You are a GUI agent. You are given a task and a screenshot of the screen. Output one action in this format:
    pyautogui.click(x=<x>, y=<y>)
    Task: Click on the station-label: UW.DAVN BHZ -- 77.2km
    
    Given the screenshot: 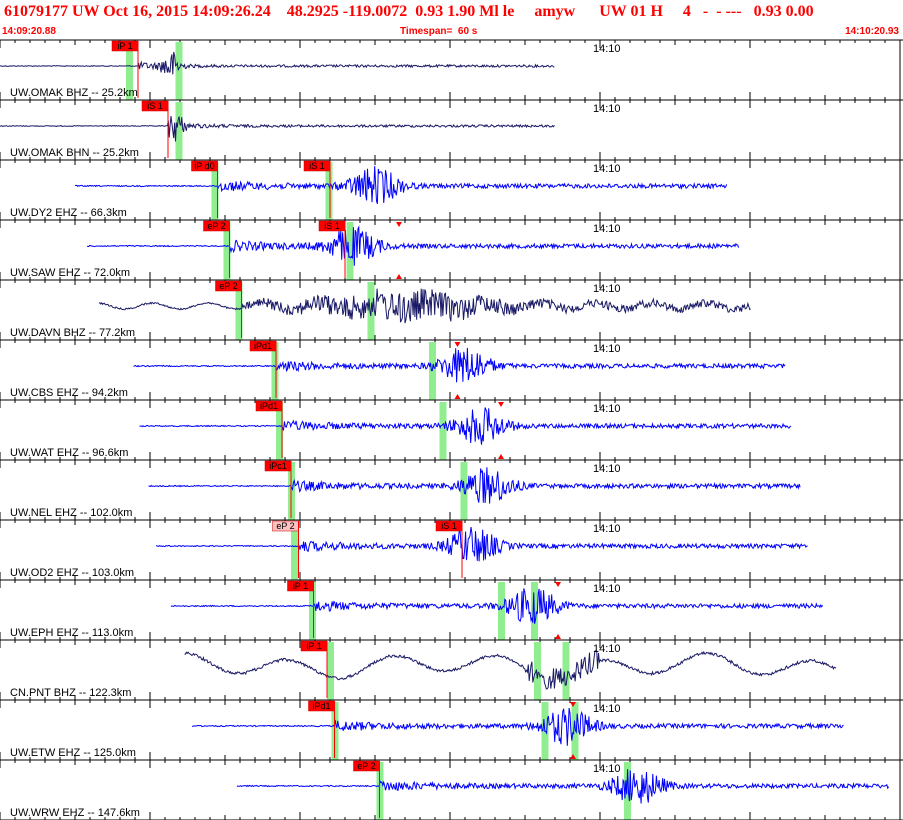 What is the action you would take?
    pyautogui.click(x=72, y=333)
    